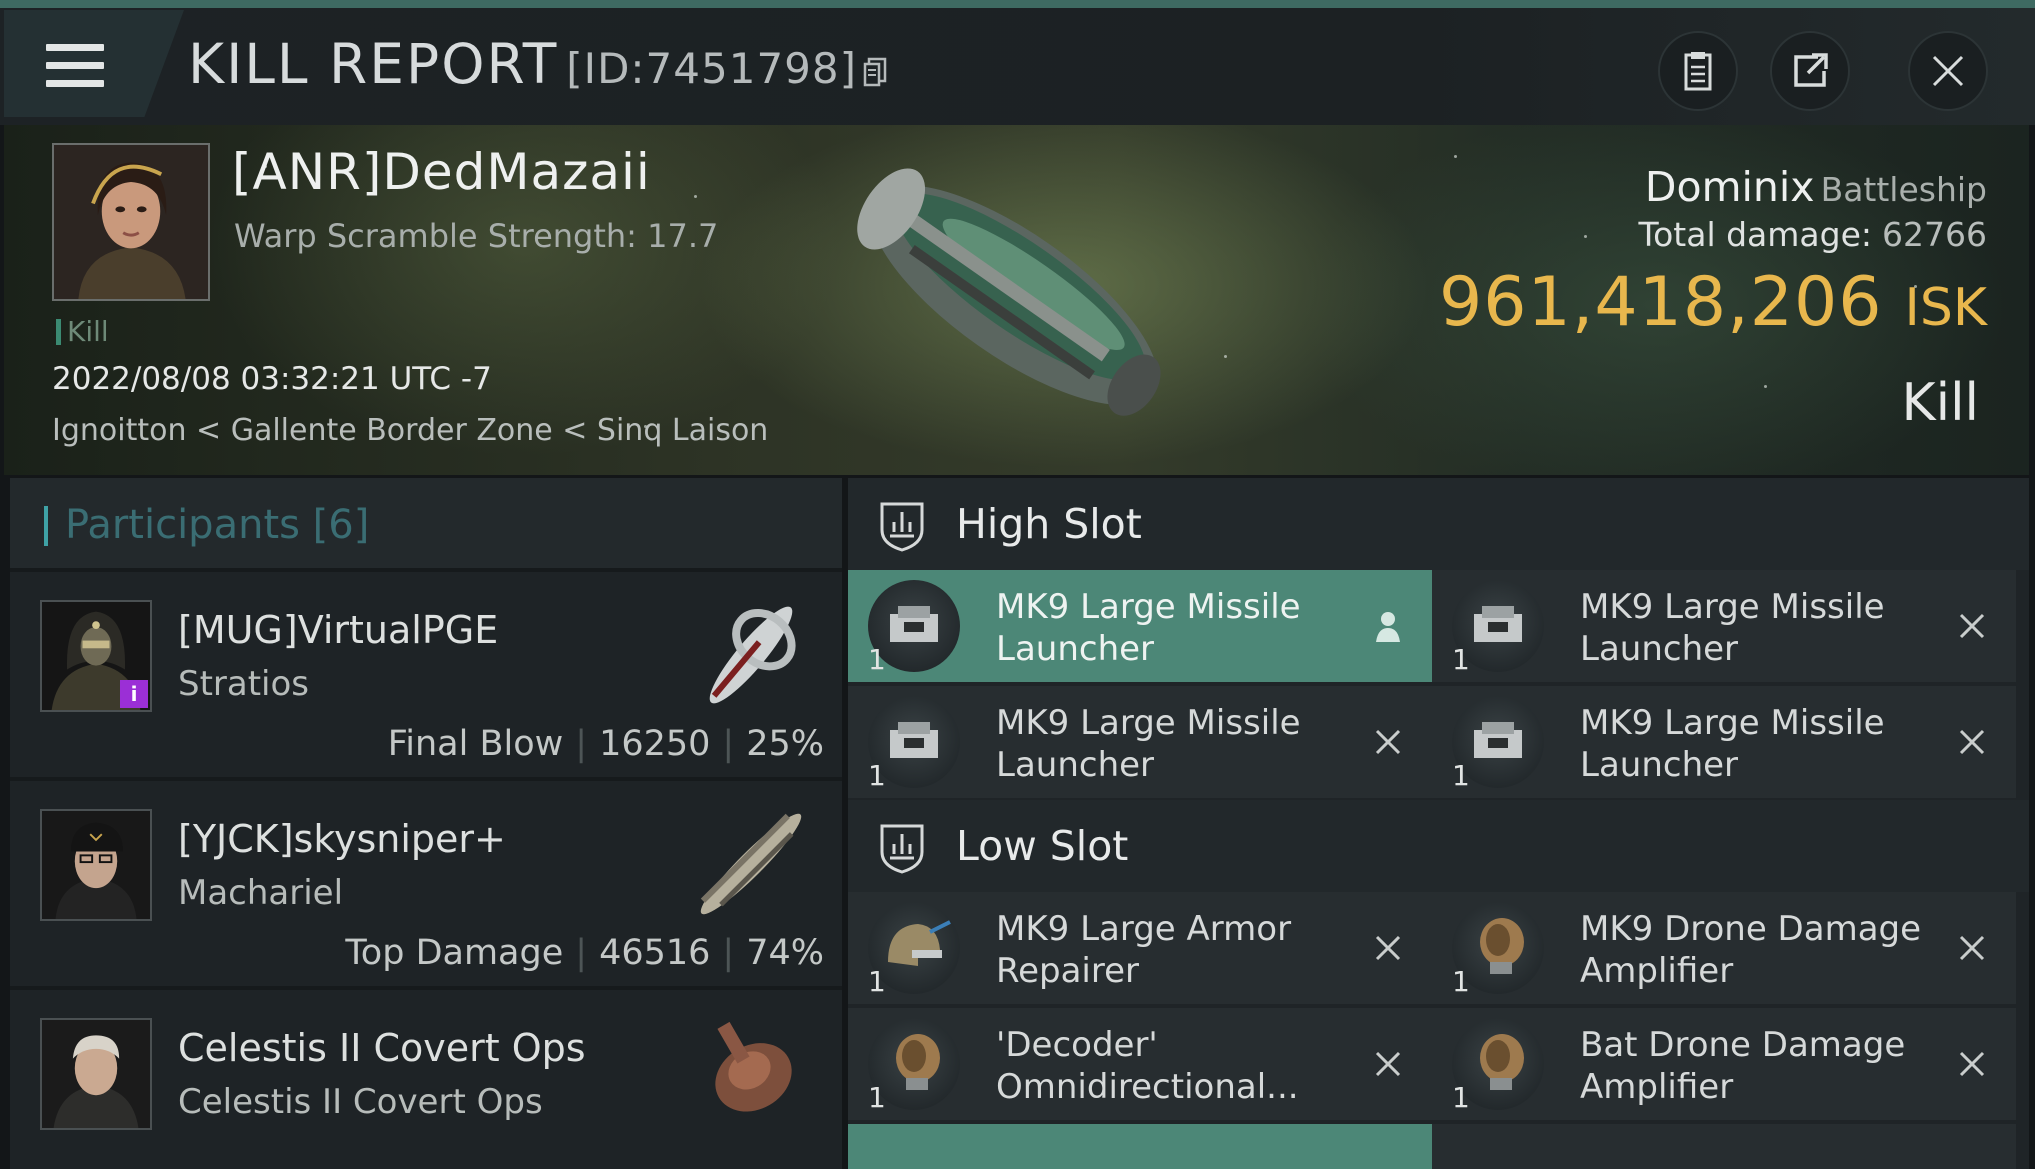  Describe the element at coordinates (260, 893) in the screenshot. I see `participant-ship: Machariel` at that location.